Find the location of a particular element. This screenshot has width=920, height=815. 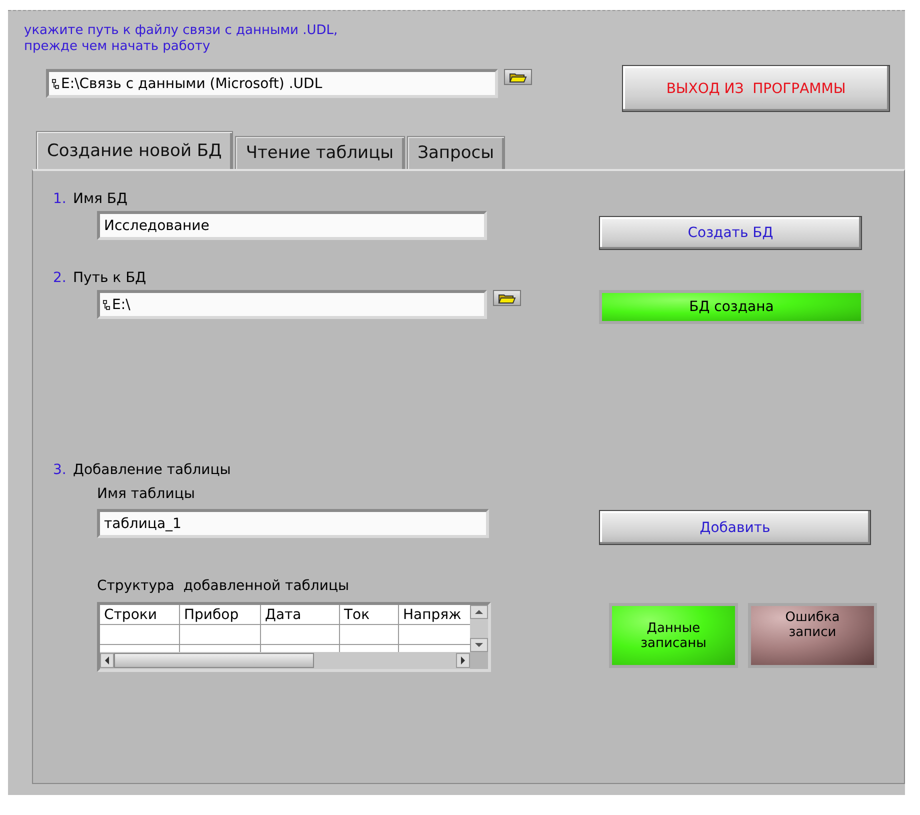

step-label: Добавление таблицы is located at coordinates (152, 470).